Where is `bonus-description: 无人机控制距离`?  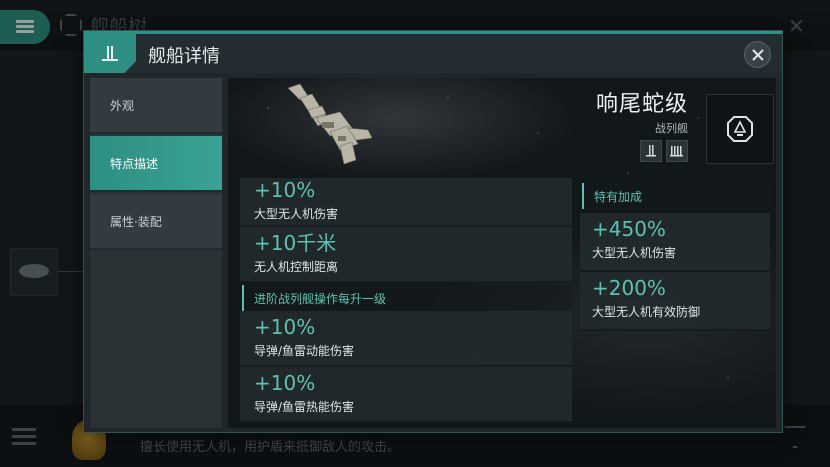 bonus-description: 无人机控制距离 is located at coordinates (296, 267).